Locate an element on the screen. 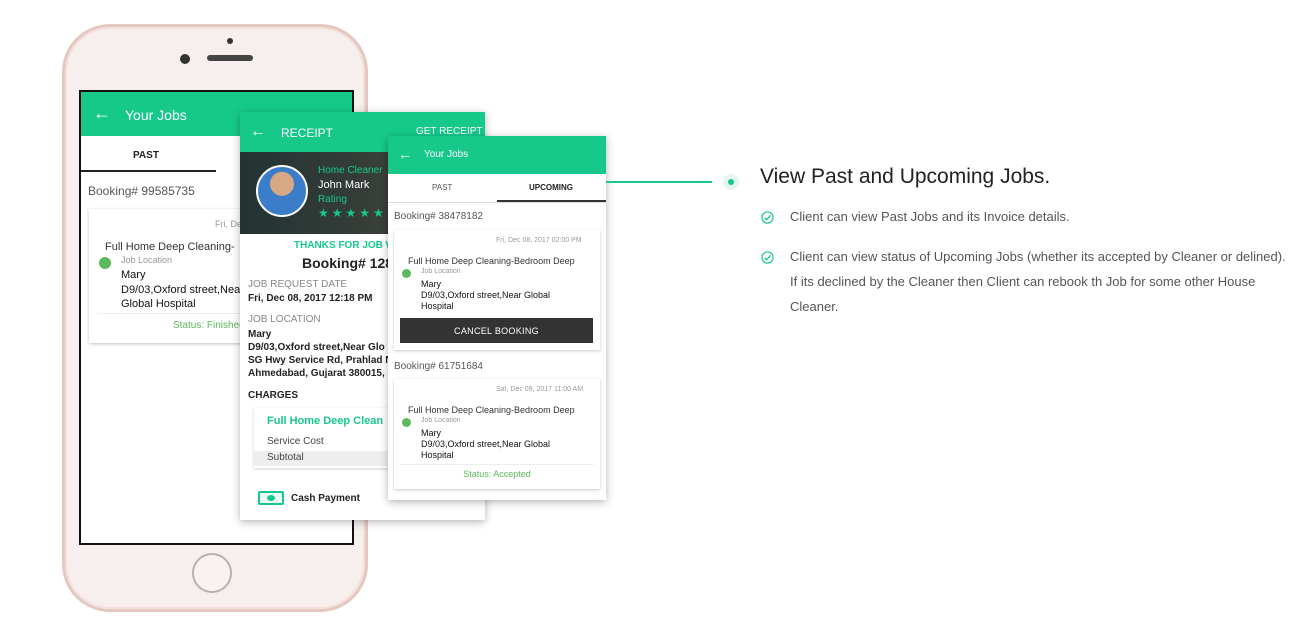 Image resolution: width=1309 pixels, height=628 pixels. phone-home-button is located at coordinates (212, 573).